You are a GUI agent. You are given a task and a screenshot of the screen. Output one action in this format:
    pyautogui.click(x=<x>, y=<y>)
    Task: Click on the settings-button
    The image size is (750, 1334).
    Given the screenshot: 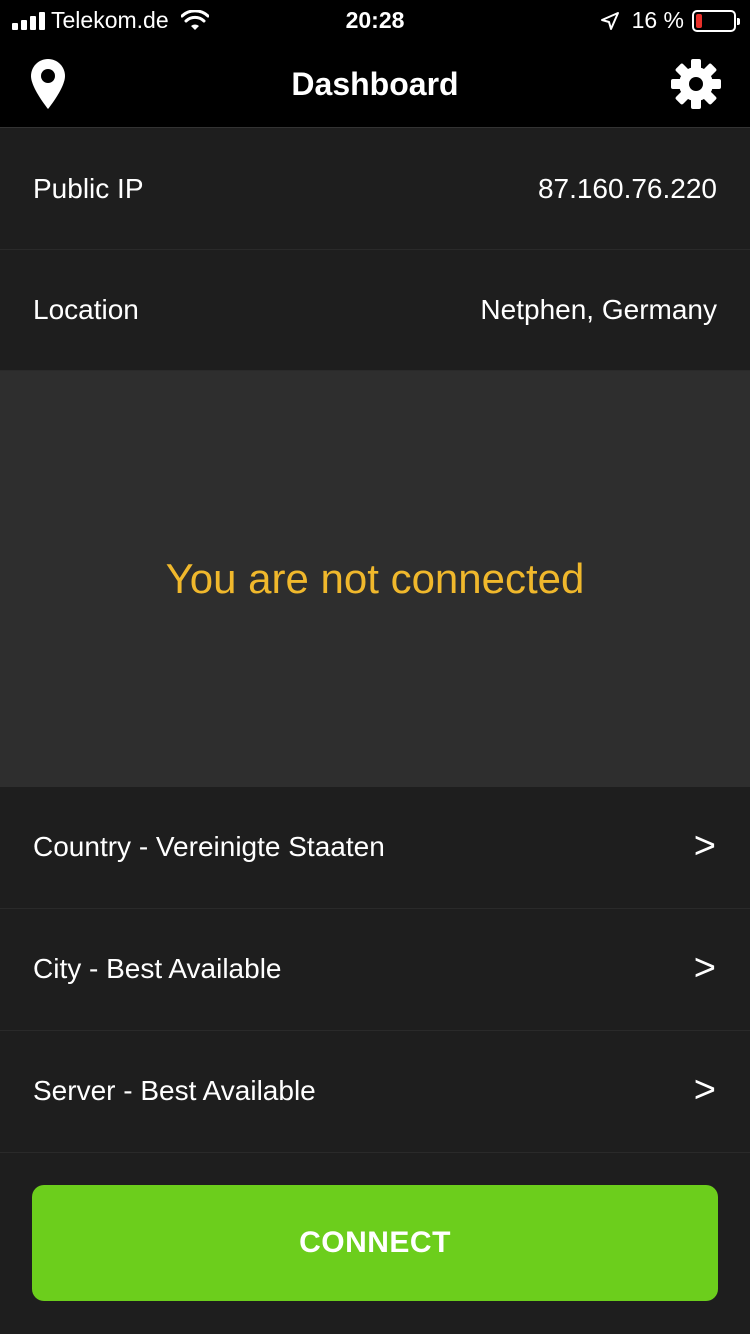 What is the action you would take?
    pyautogui.click(x=696, y=84)
    